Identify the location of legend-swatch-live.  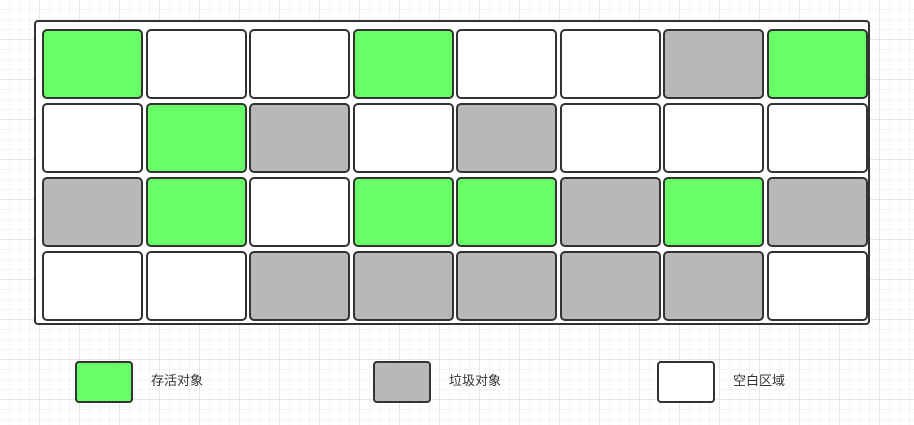
(104, 382).